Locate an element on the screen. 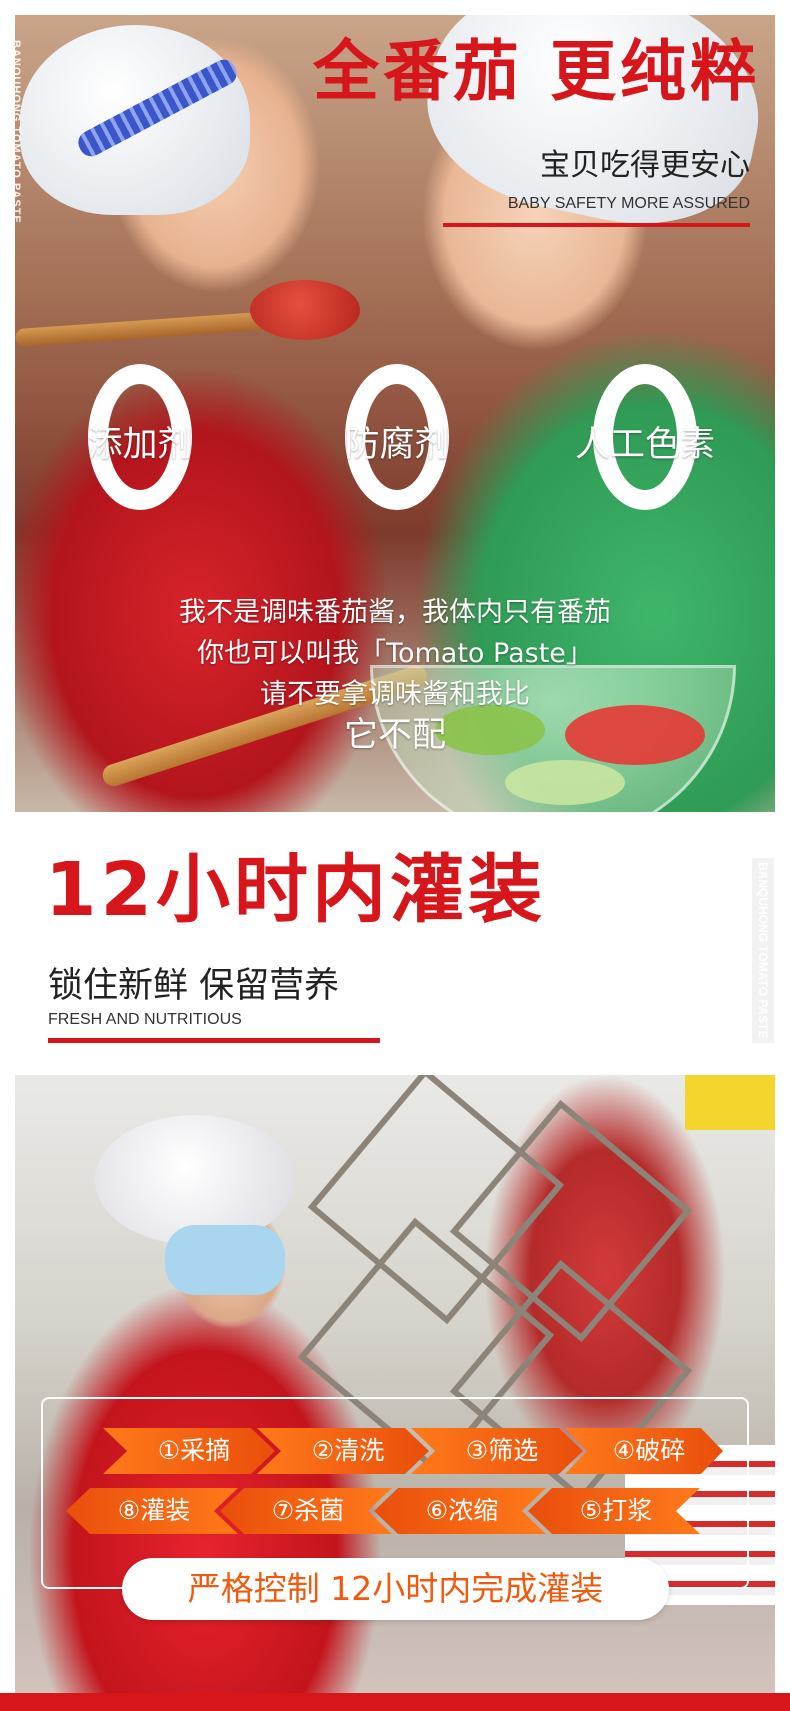 The height and width of the screenshot is (1711, 790). brand-watermark: BANQUHONG TOMATO PASTE is located at coordinates (763, 950).